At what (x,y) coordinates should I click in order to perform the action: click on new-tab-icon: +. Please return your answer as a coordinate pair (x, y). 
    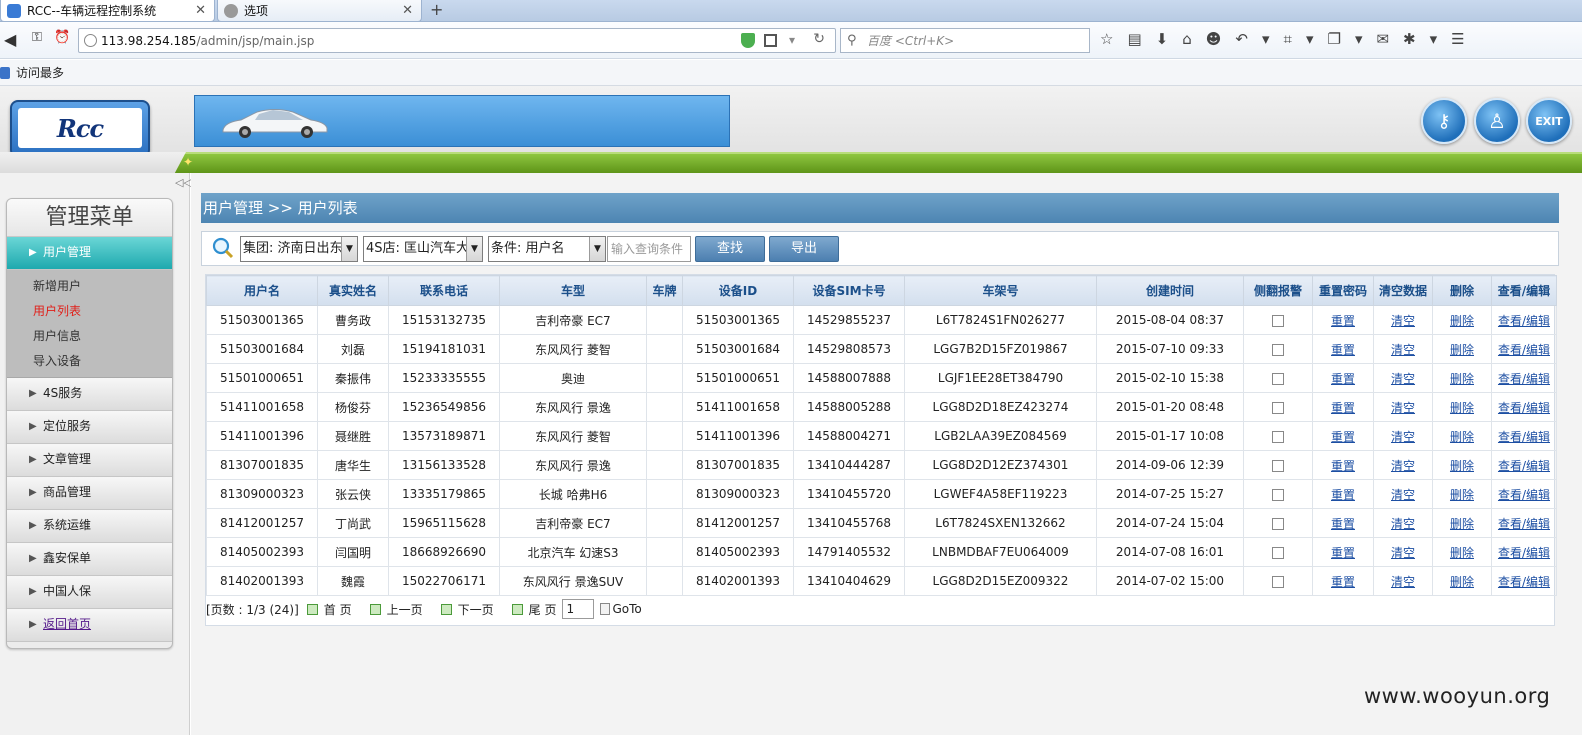
    Looking at the image, I should click on (436, 9).